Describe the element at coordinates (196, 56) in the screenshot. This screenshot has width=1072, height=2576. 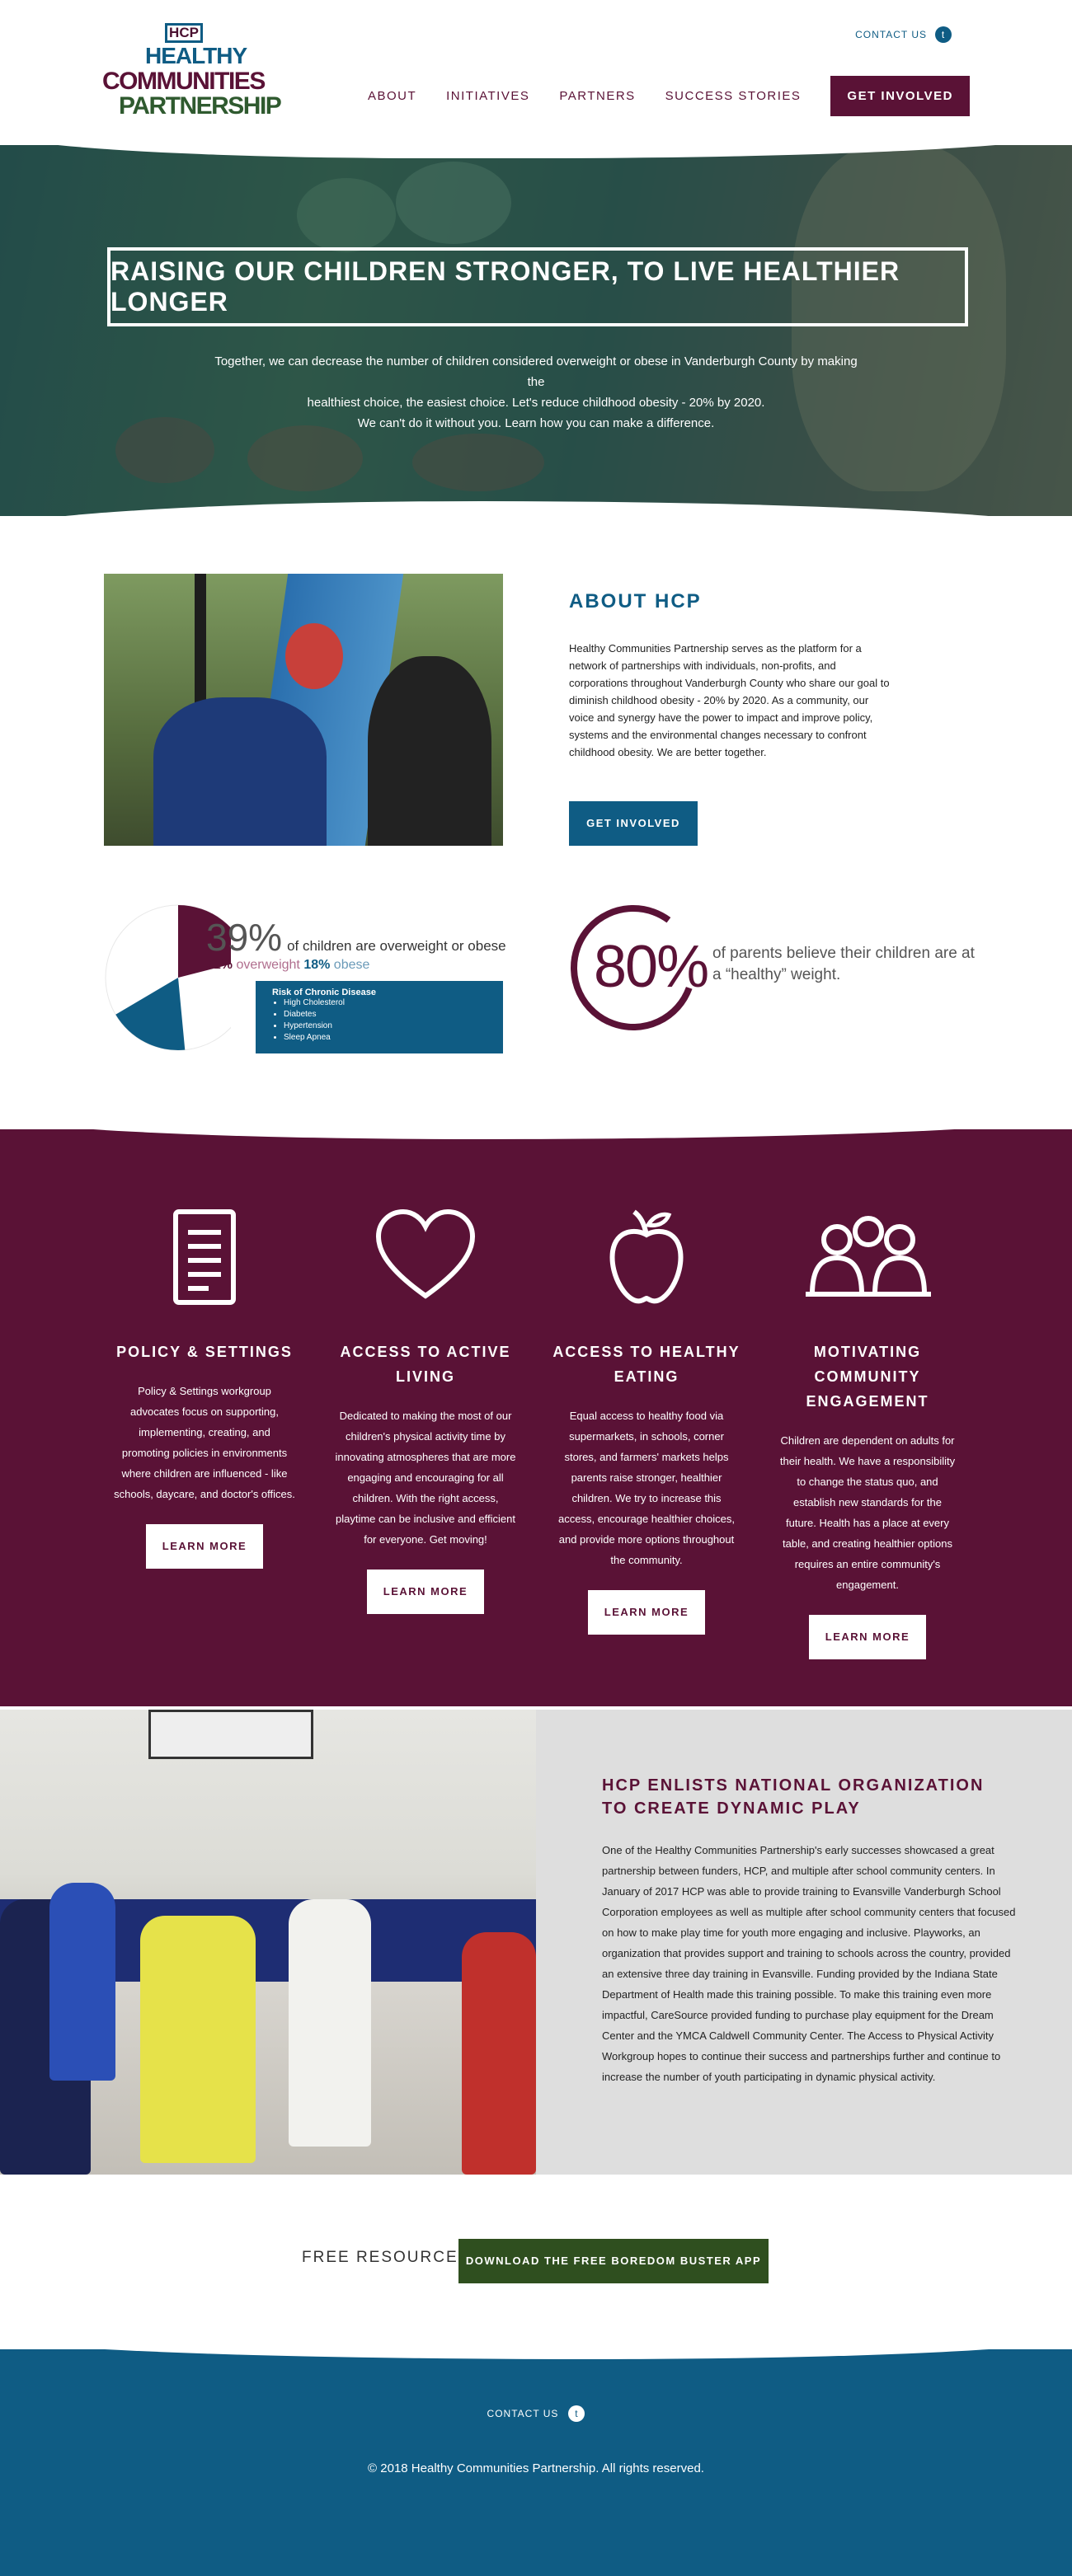
I see `logo-line-healthy: HEALTHY` at that location.